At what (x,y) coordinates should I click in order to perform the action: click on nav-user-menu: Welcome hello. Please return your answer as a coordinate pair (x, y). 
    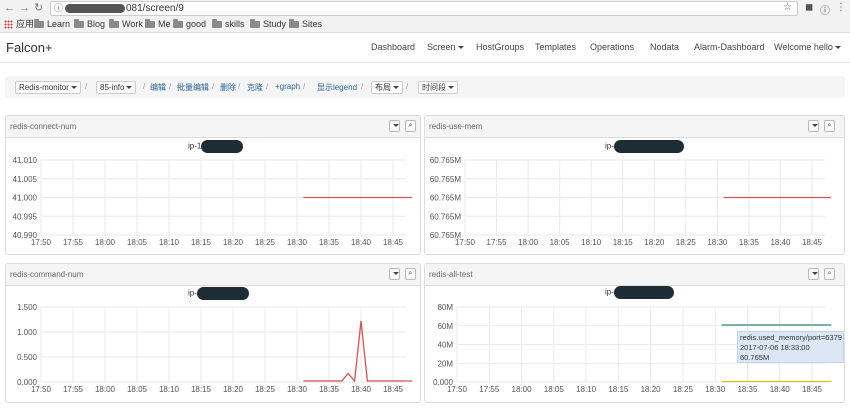
    Looking at the image, I should click on (807, 47).